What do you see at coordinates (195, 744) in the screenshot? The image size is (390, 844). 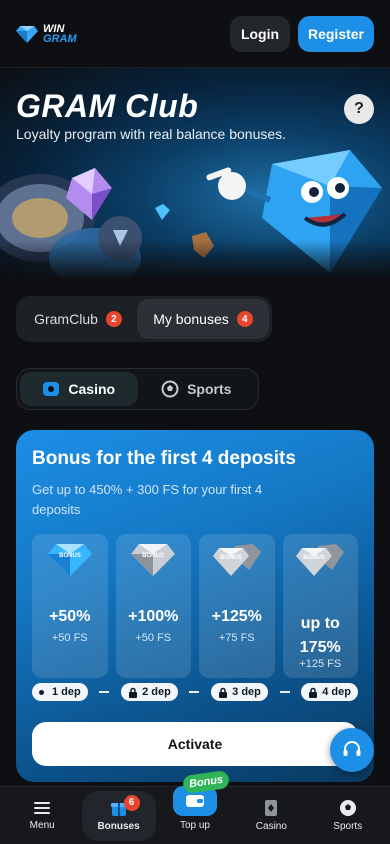 I see `activate-button: Activate` at bounding box center [195, 744].